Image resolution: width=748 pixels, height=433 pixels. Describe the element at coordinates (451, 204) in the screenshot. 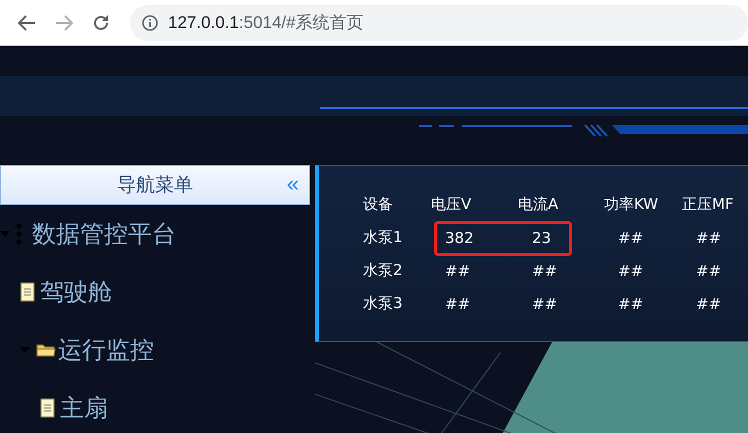

I see `column-header: 电压V` at that location.